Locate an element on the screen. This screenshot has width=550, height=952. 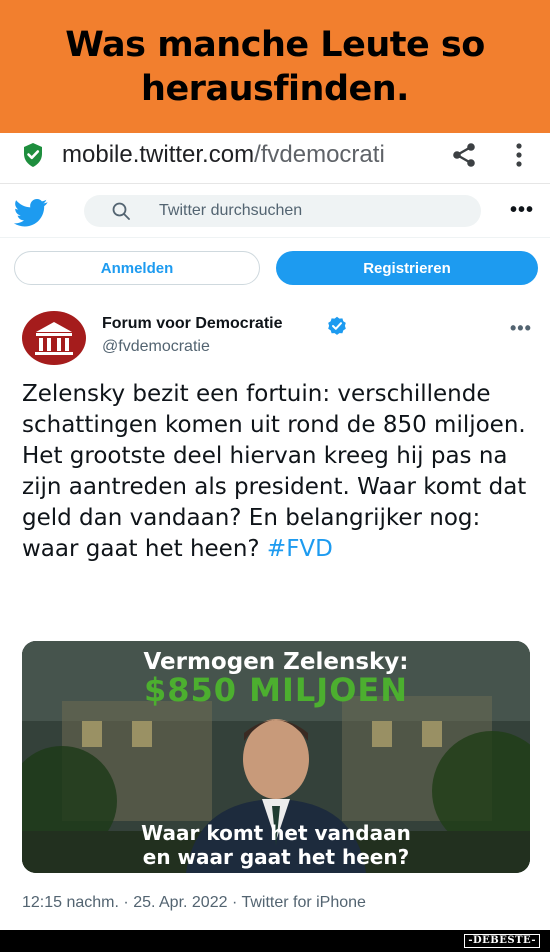
caption-line-1: Was manche Leute so is located at coordinates (275, 44).